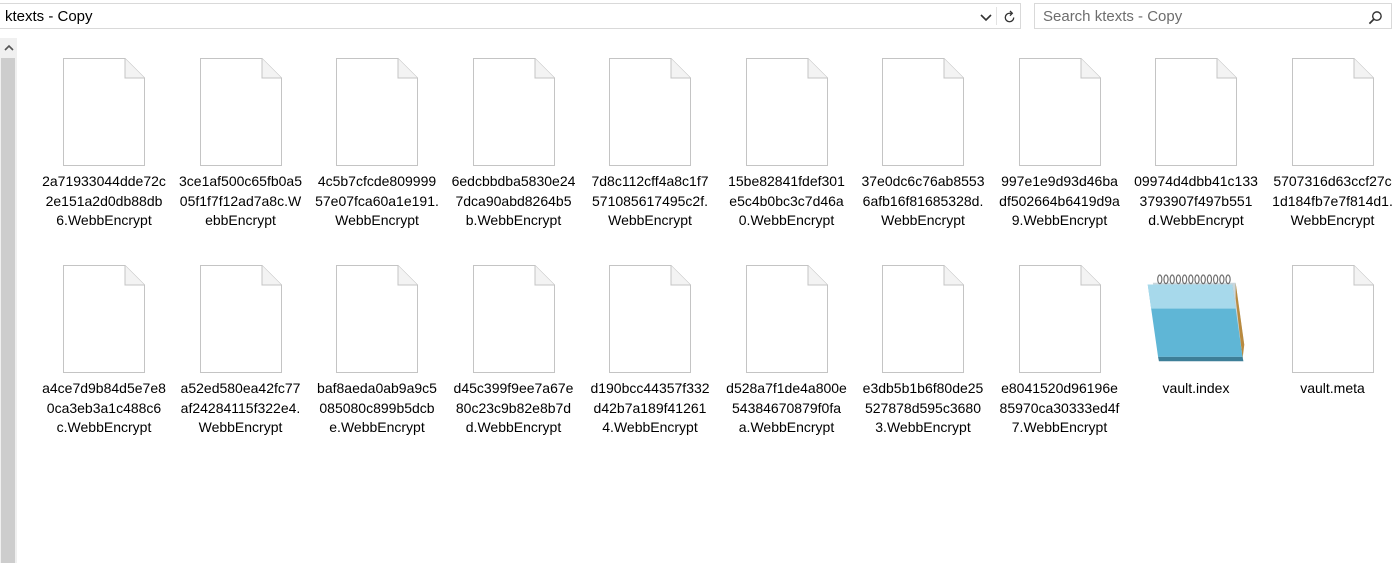 This screenshot has height=563, width=1399. I want to click on vertical-scrollbar, so click(8, 300).